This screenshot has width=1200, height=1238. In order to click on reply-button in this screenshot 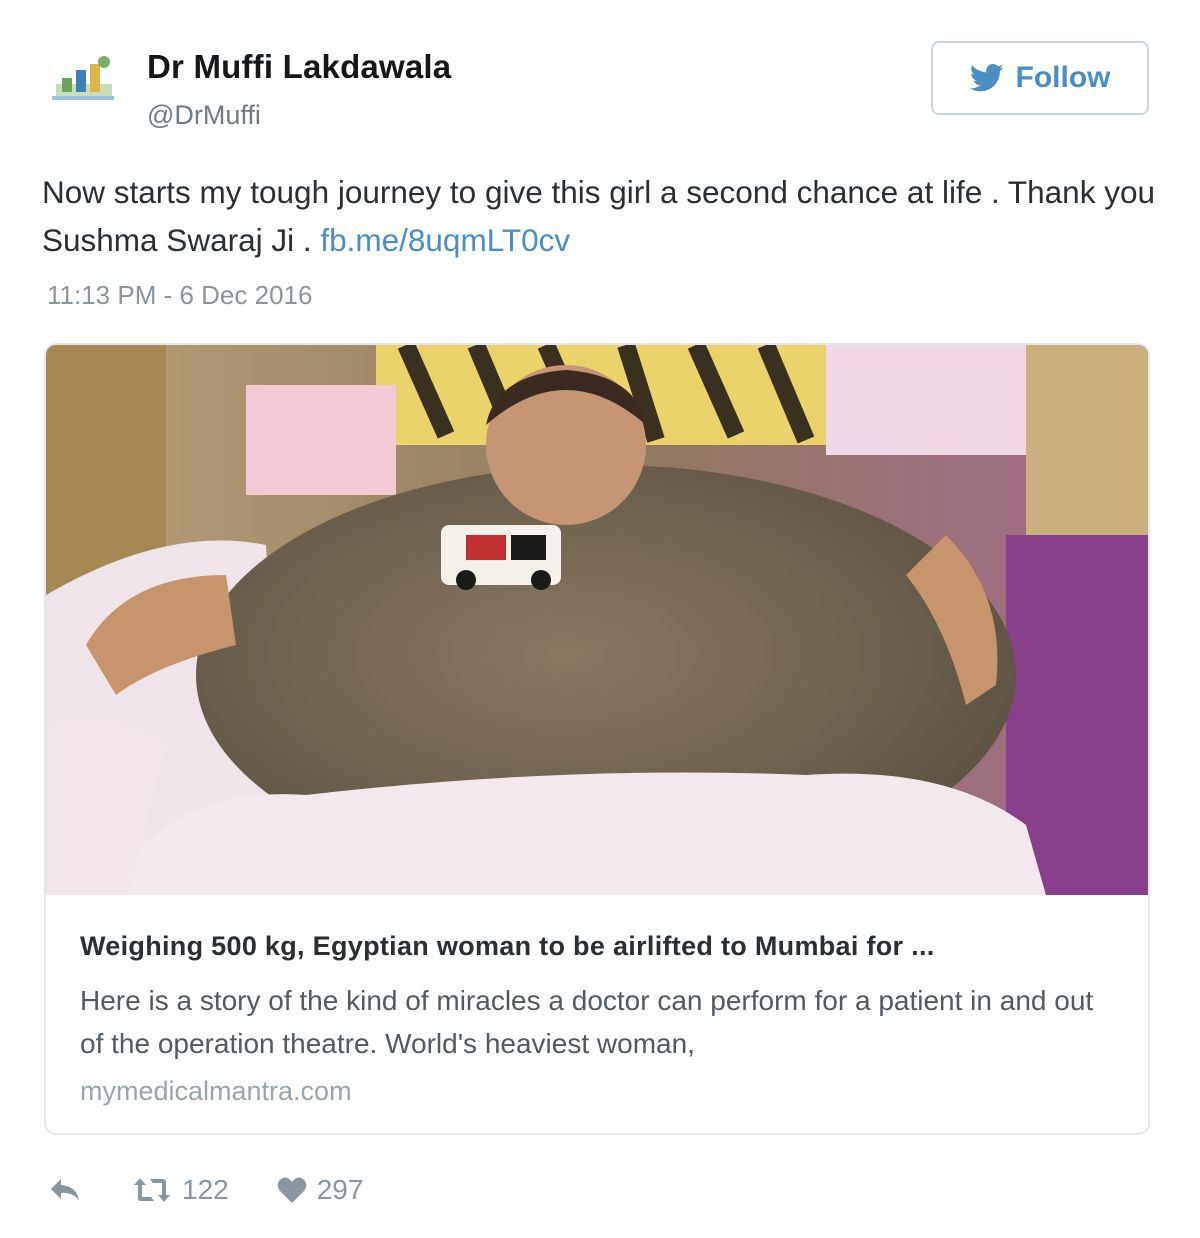, I will do `click(65, 1190)`.